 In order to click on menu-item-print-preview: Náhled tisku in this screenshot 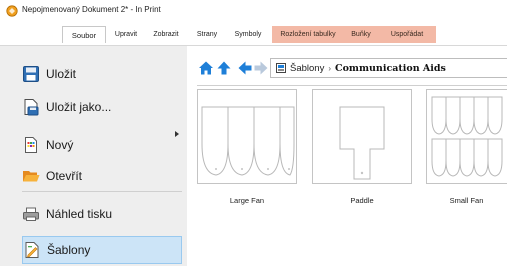, I will do `click(102, 214)`.